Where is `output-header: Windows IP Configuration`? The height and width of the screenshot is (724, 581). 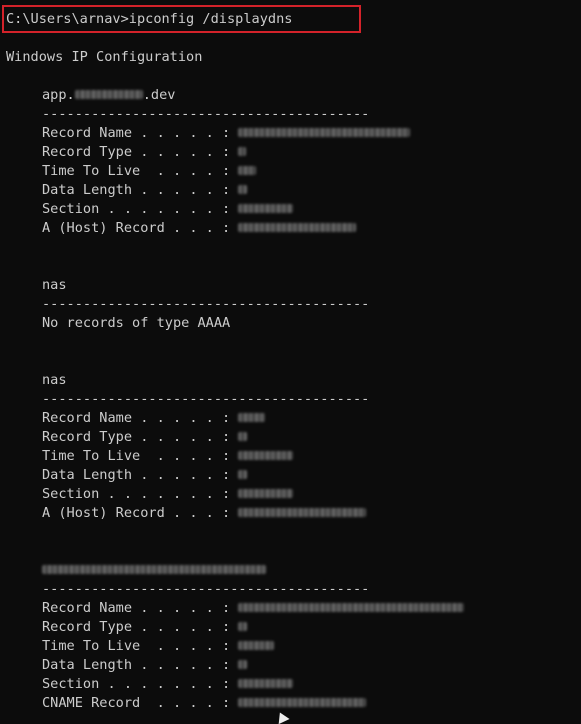 output-header: Windows IP Configuration is located at coordinates (104, 57).